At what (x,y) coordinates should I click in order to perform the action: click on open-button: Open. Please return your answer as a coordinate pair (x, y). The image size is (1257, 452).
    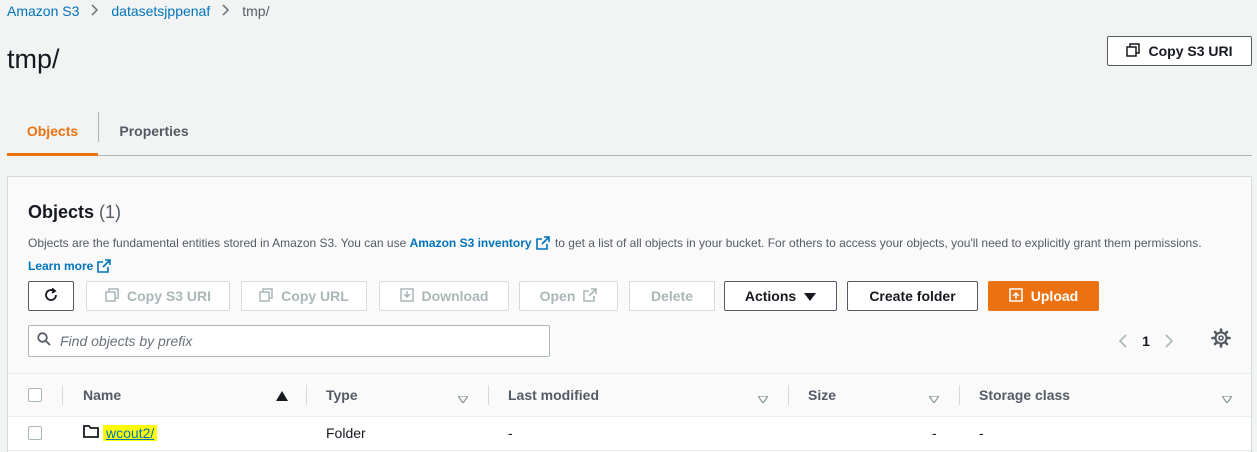
    Looking at the image, I should click on (568, 296).